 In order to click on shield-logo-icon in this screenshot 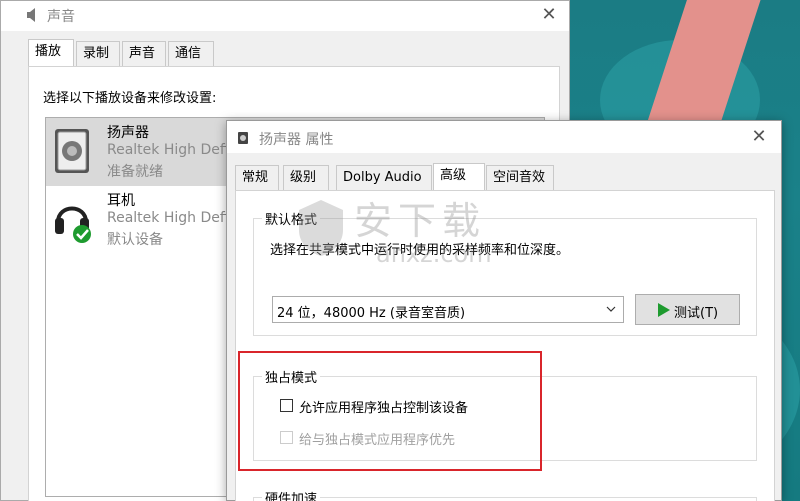, I will do `click(321, 228)`.